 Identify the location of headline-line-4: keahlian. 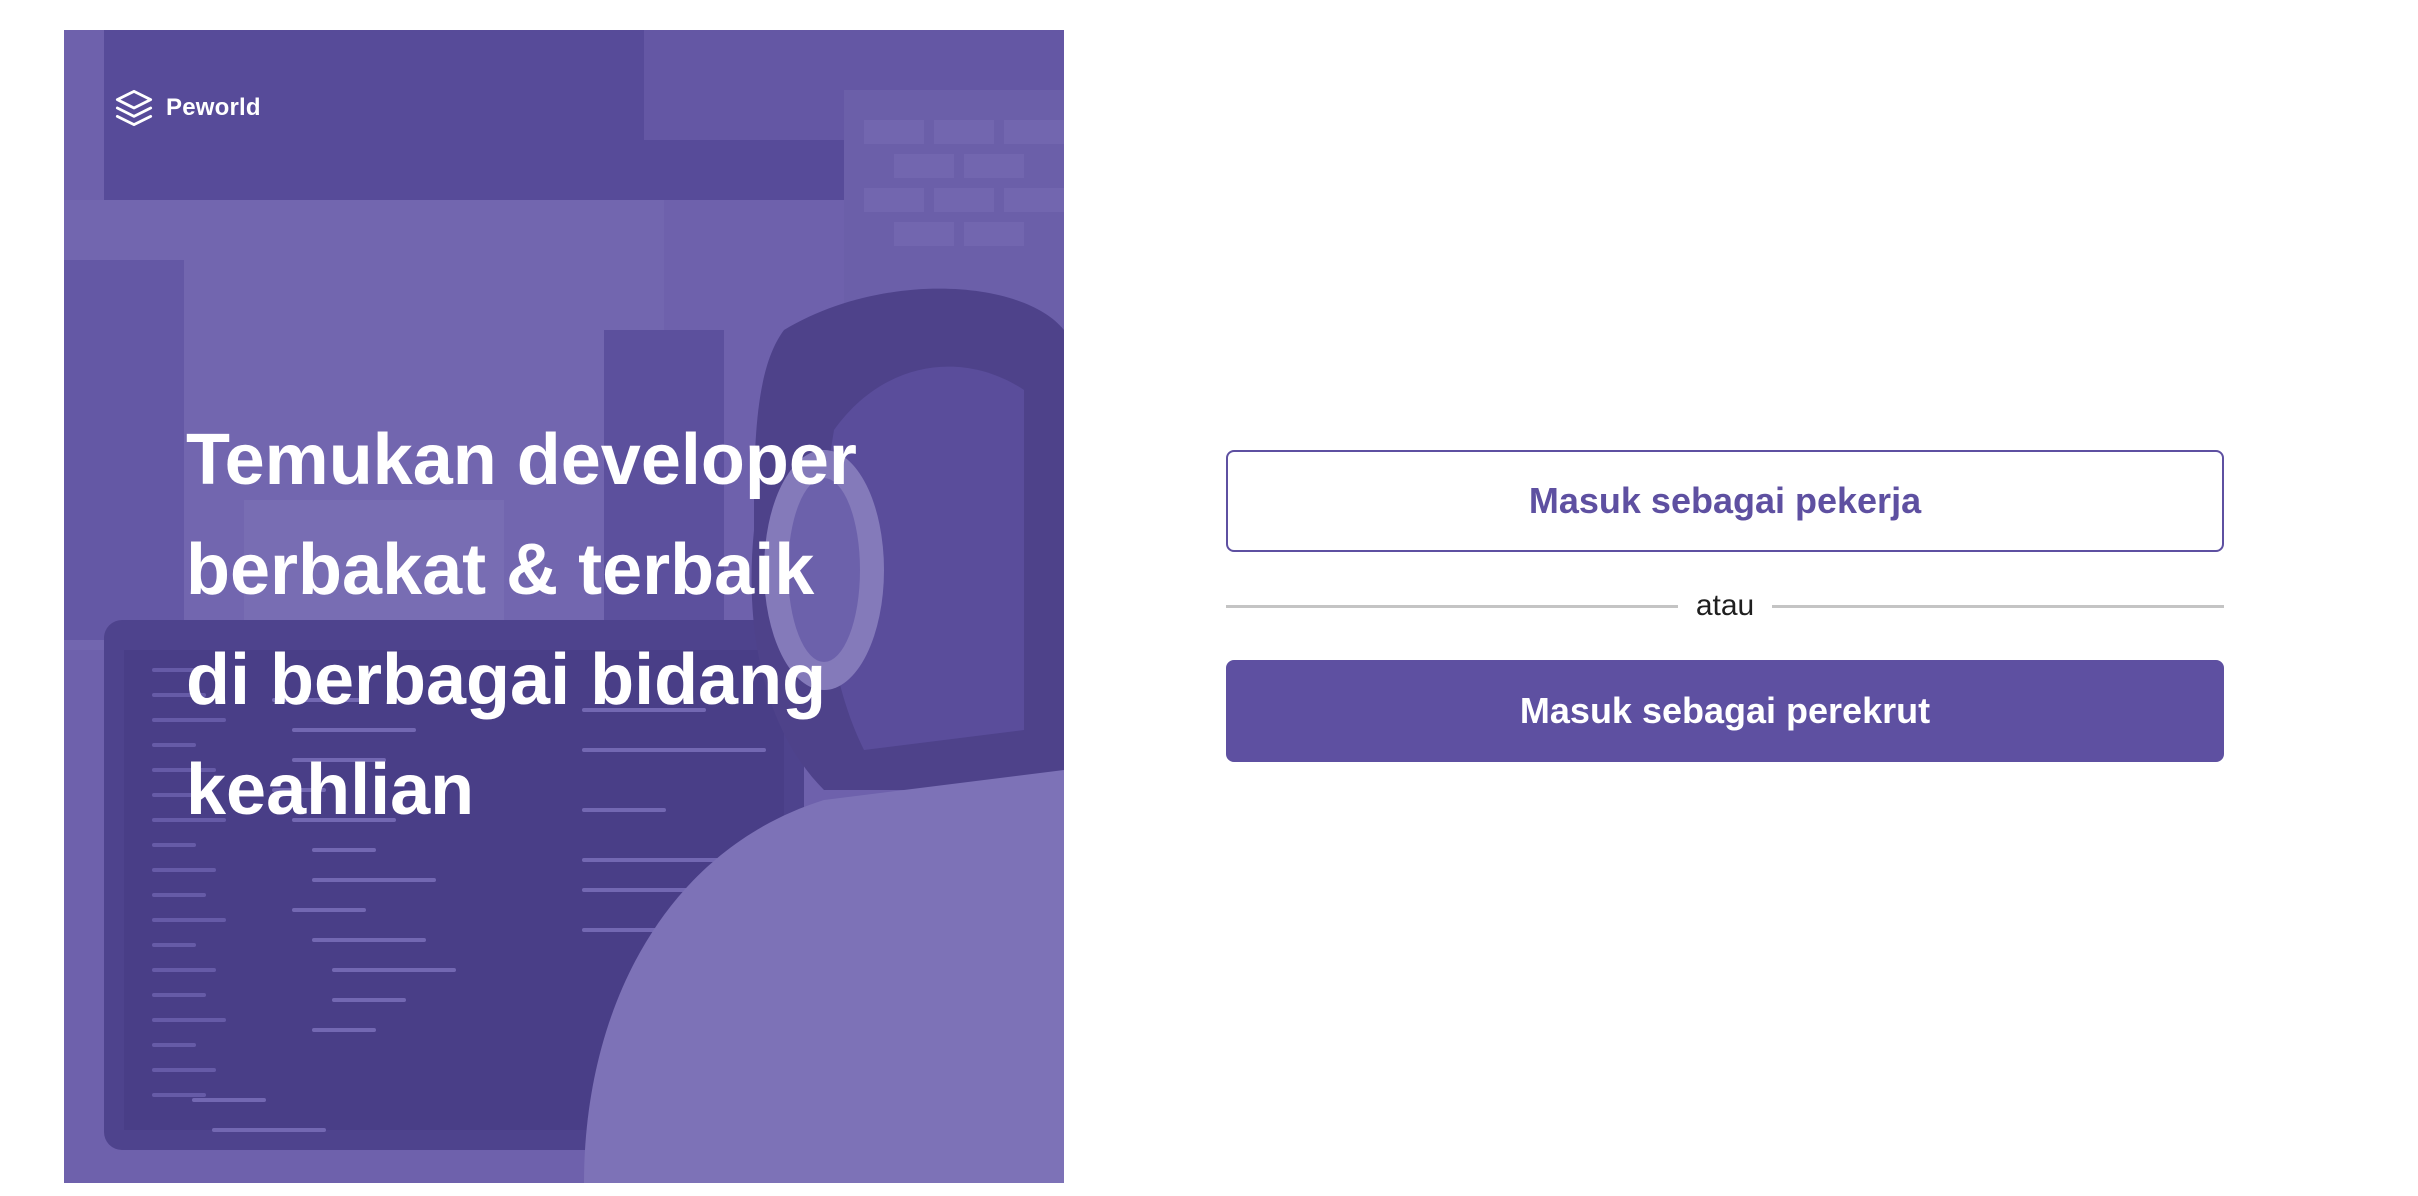
(330, 790).